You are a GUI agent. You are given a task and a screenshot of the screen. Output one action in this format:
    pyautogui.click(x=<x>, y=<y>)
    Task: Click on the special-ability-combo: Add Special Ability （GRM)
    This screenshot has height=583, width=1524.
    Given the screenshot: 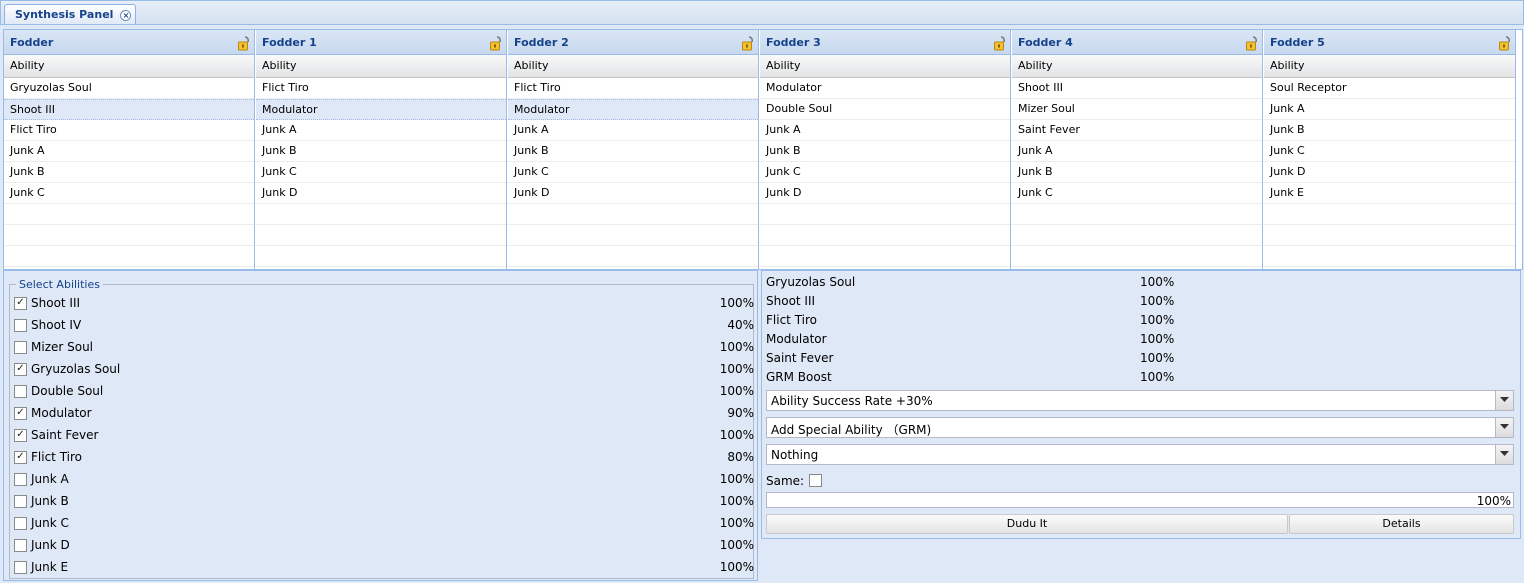 What is the action you would take?
    pyautogui.click(x=1140, y=427)
    